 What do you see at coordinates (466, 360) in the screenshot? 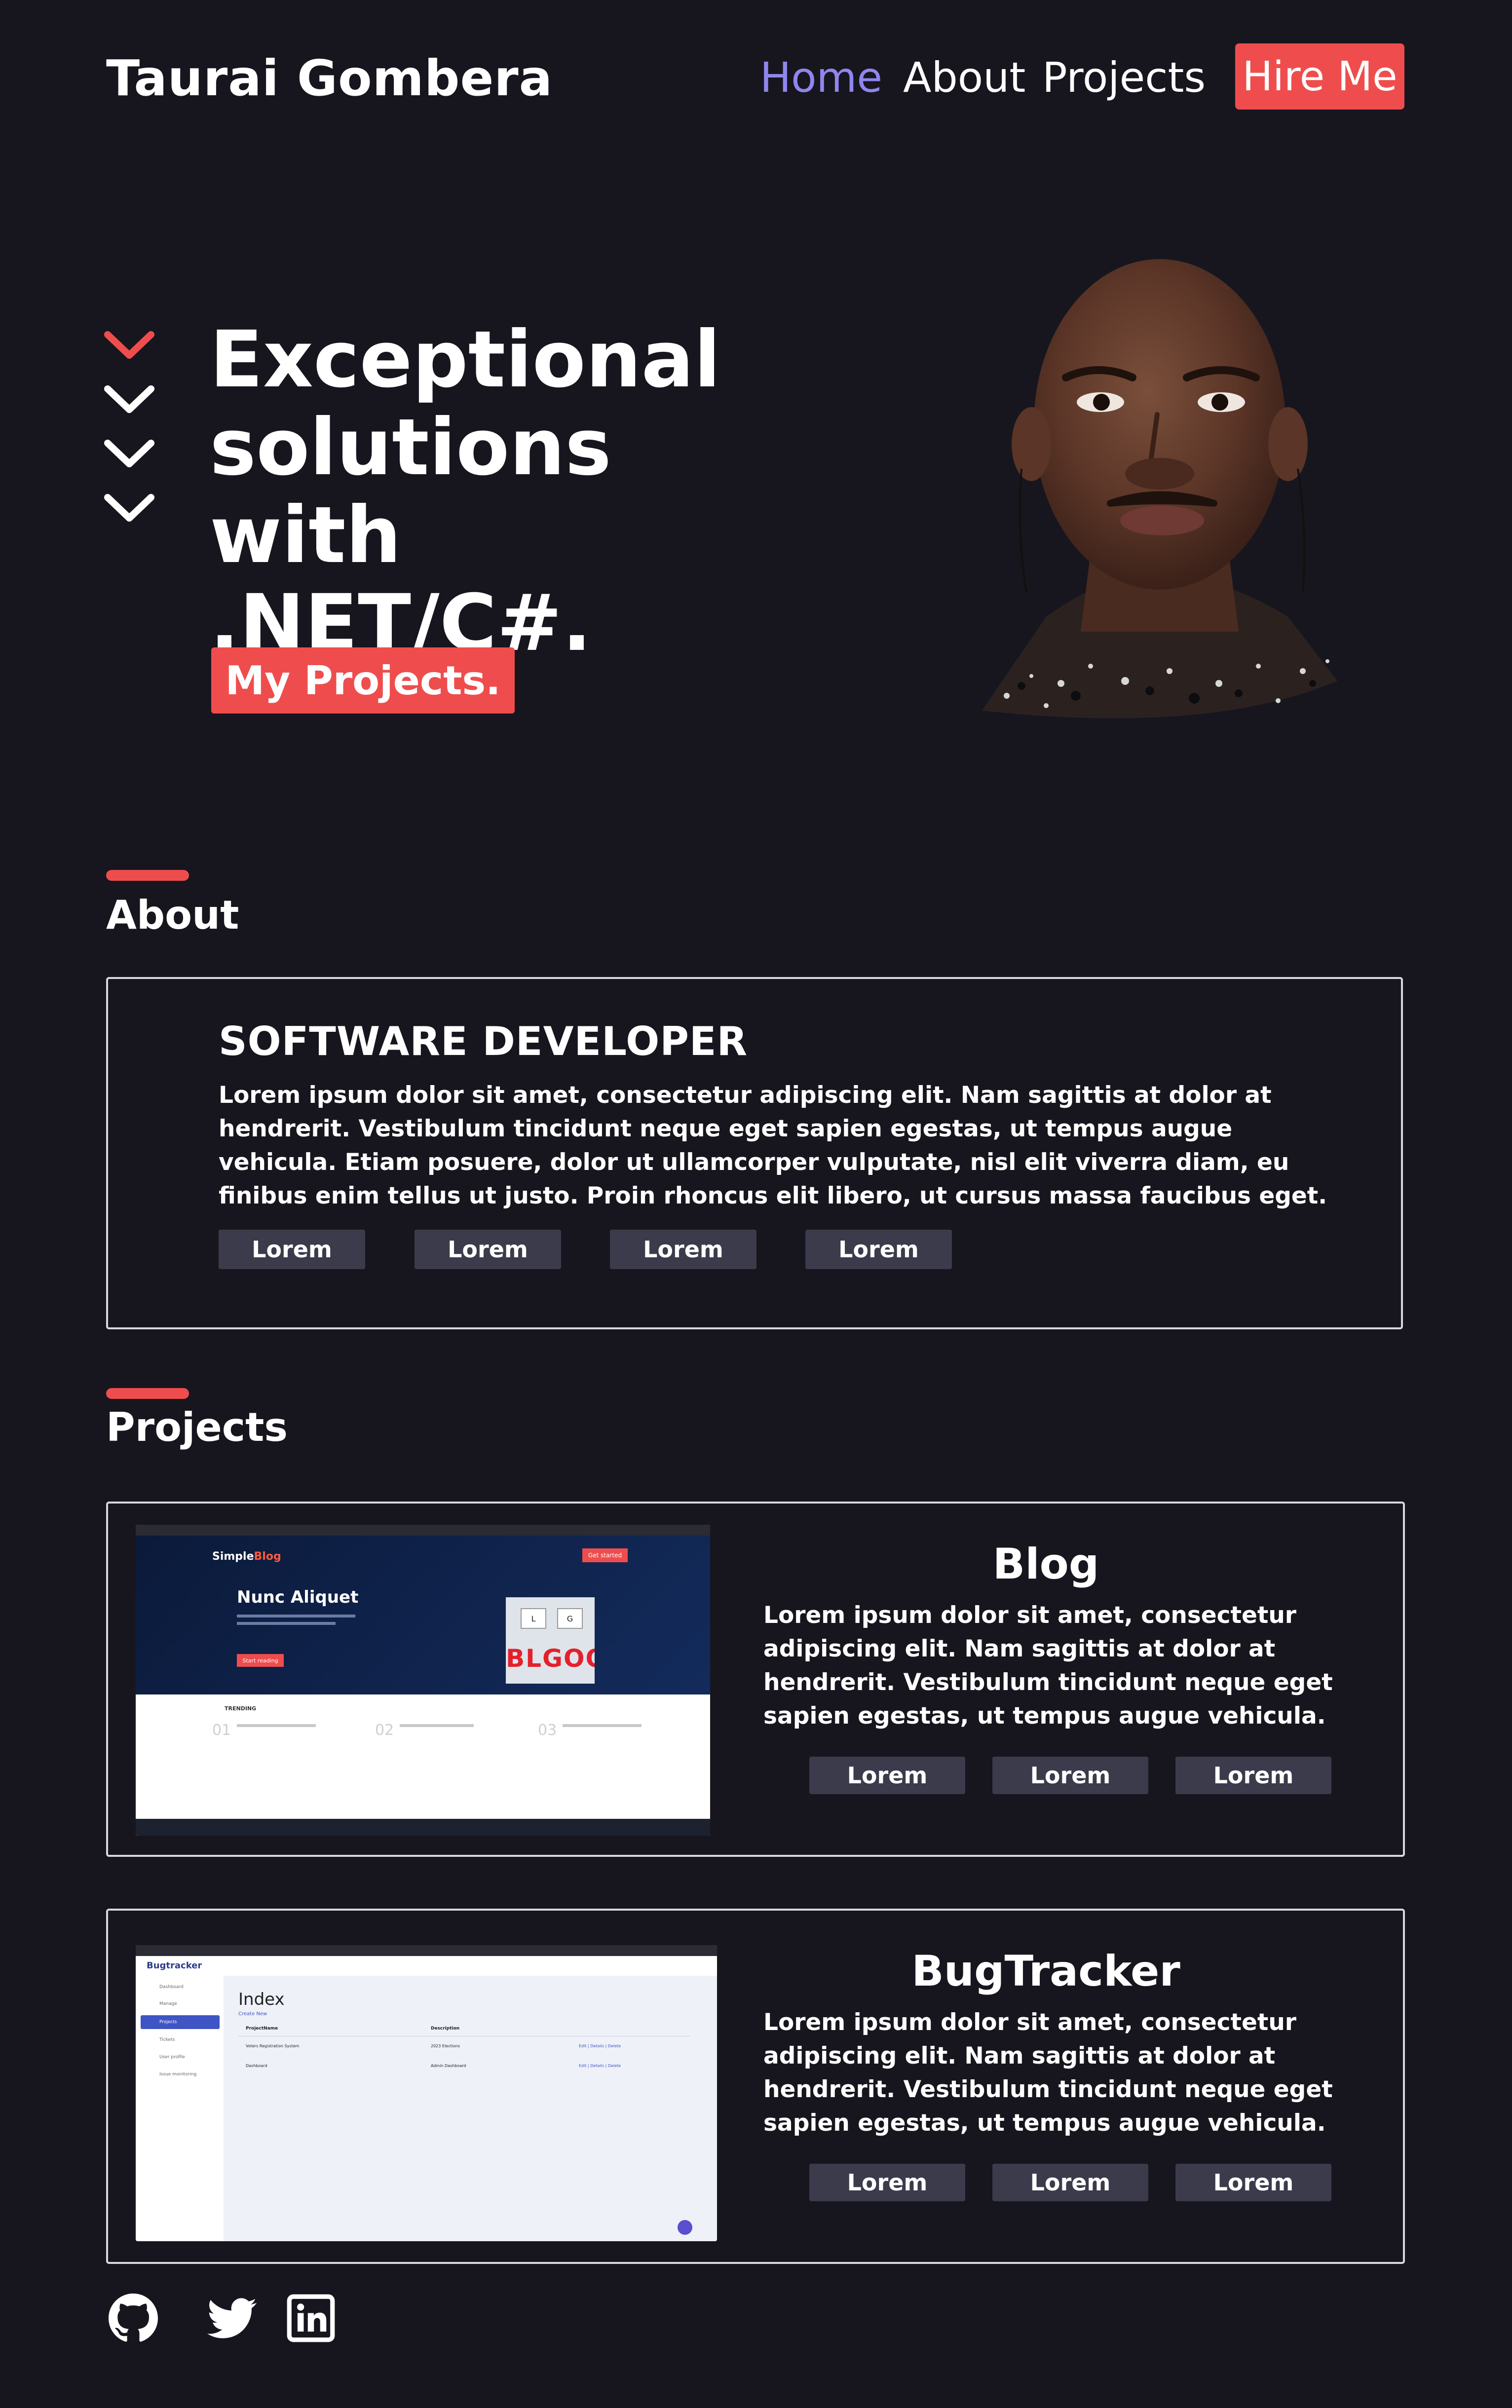
I see `hero-title-line: Exceptional` at bounding box center [466, 360].